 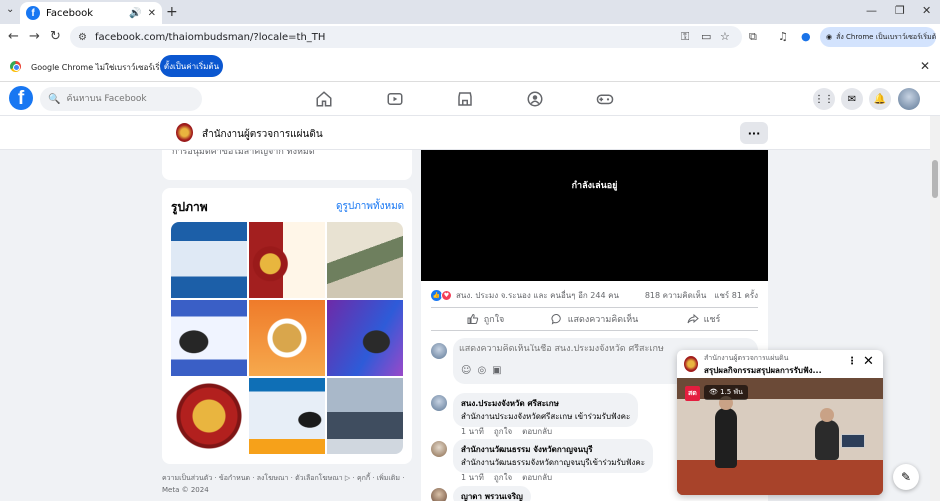 I want to click on screen-decoration, so click(x=853, y=441).